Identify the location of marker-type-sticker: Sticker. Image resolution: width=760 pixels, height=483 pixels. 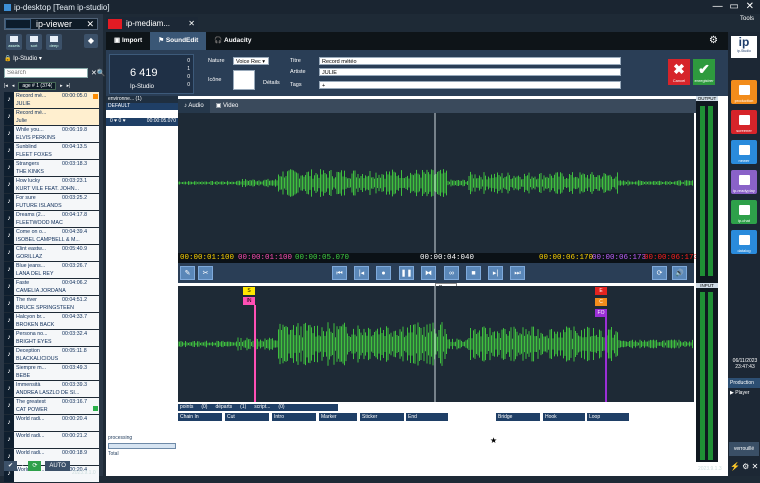
(382, 417).